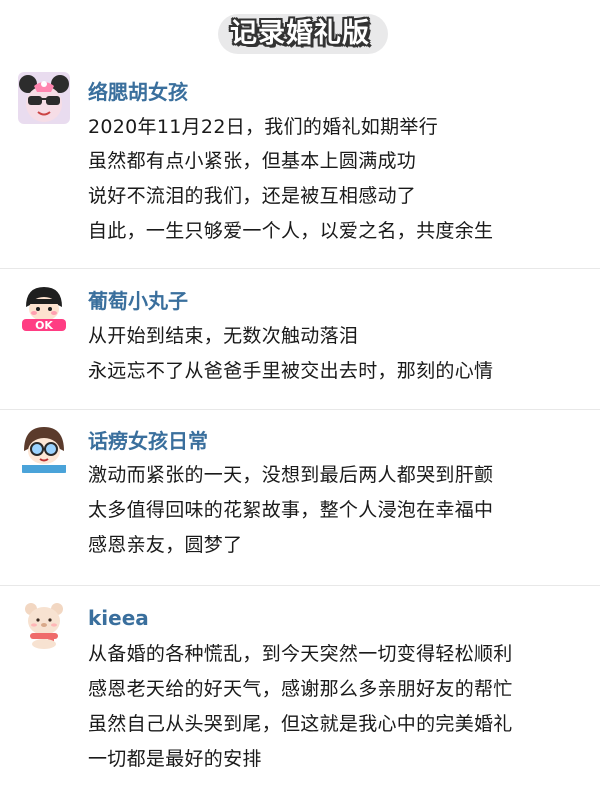 The image size is (600, 798). What do you see at coordinates (291, 475) in the screenshot?
I see `post-text-line: 激动而紧张的一天，没想到最后两人都哭到肝颤` at bounding box center [291, 475].